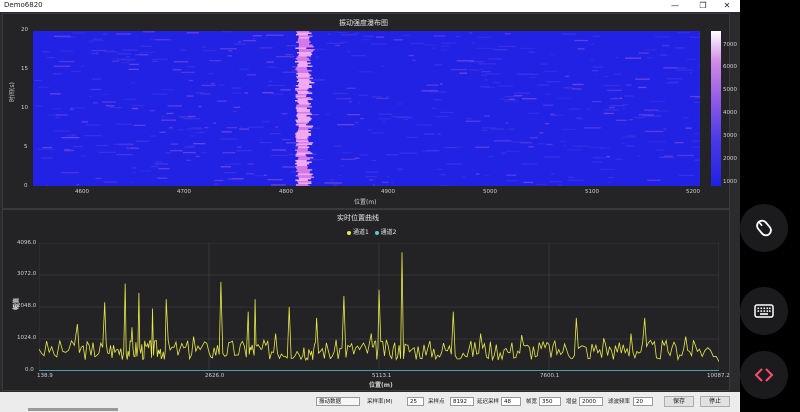 Image resolution: width=800 pixels, height=412 pixels. What do you see at coordinates (24, 69) in the screenshot?
I see `waterfall-y-tick: 15` at bounding box center [24, 69].